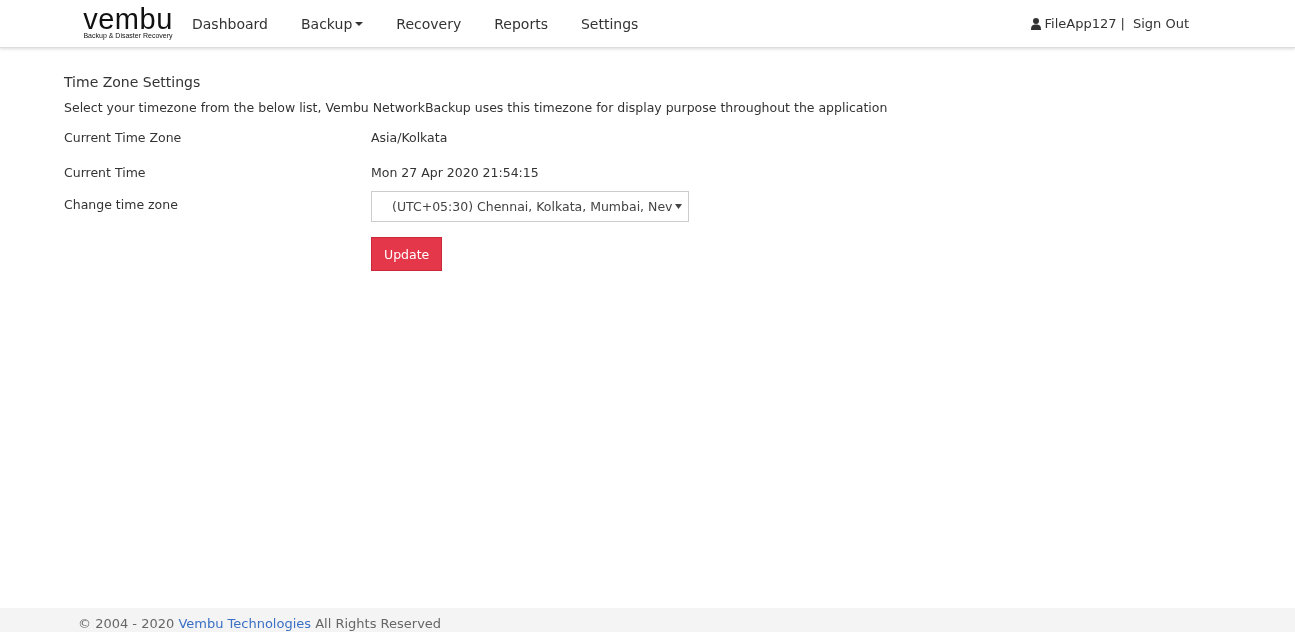  I want to click on dropdown-arrow-icon, so click(678, 206).